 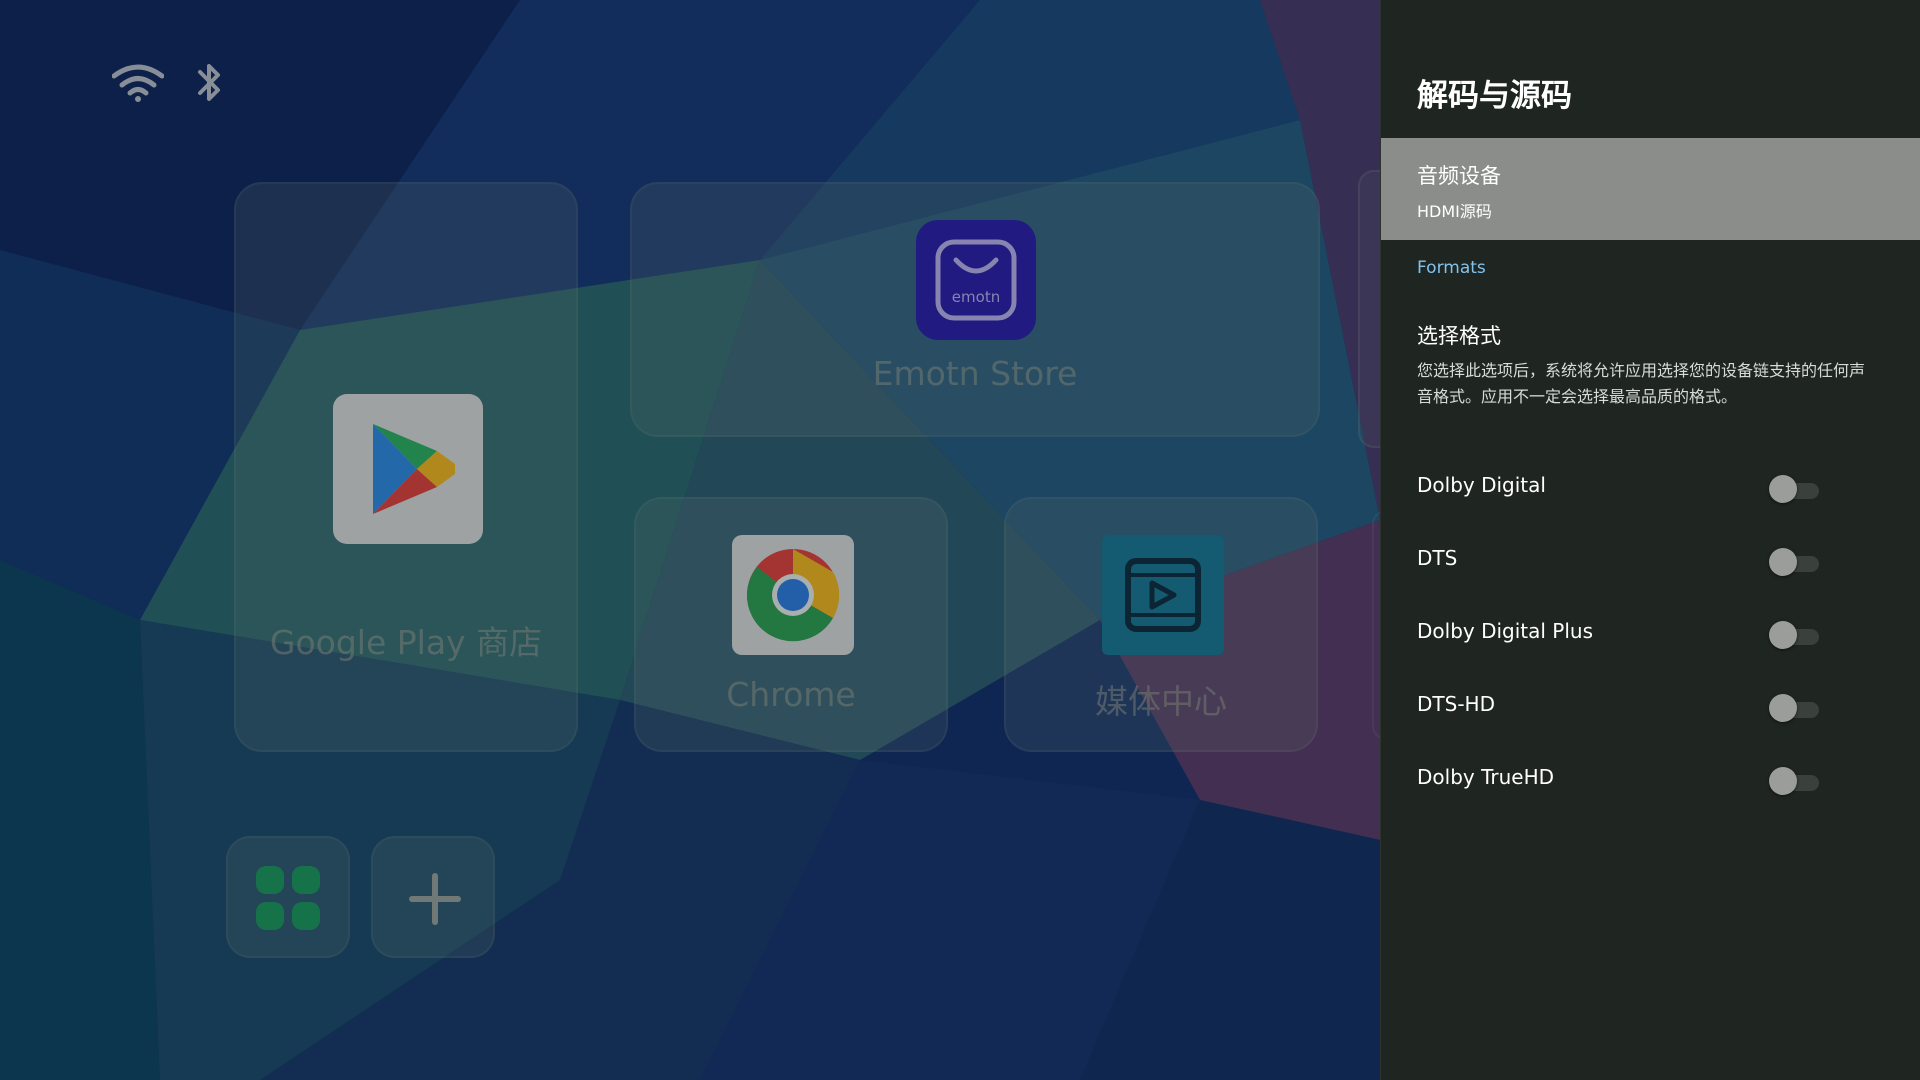 I want to click on panel-title: 解码与源码, so click(x=1494, y=96).